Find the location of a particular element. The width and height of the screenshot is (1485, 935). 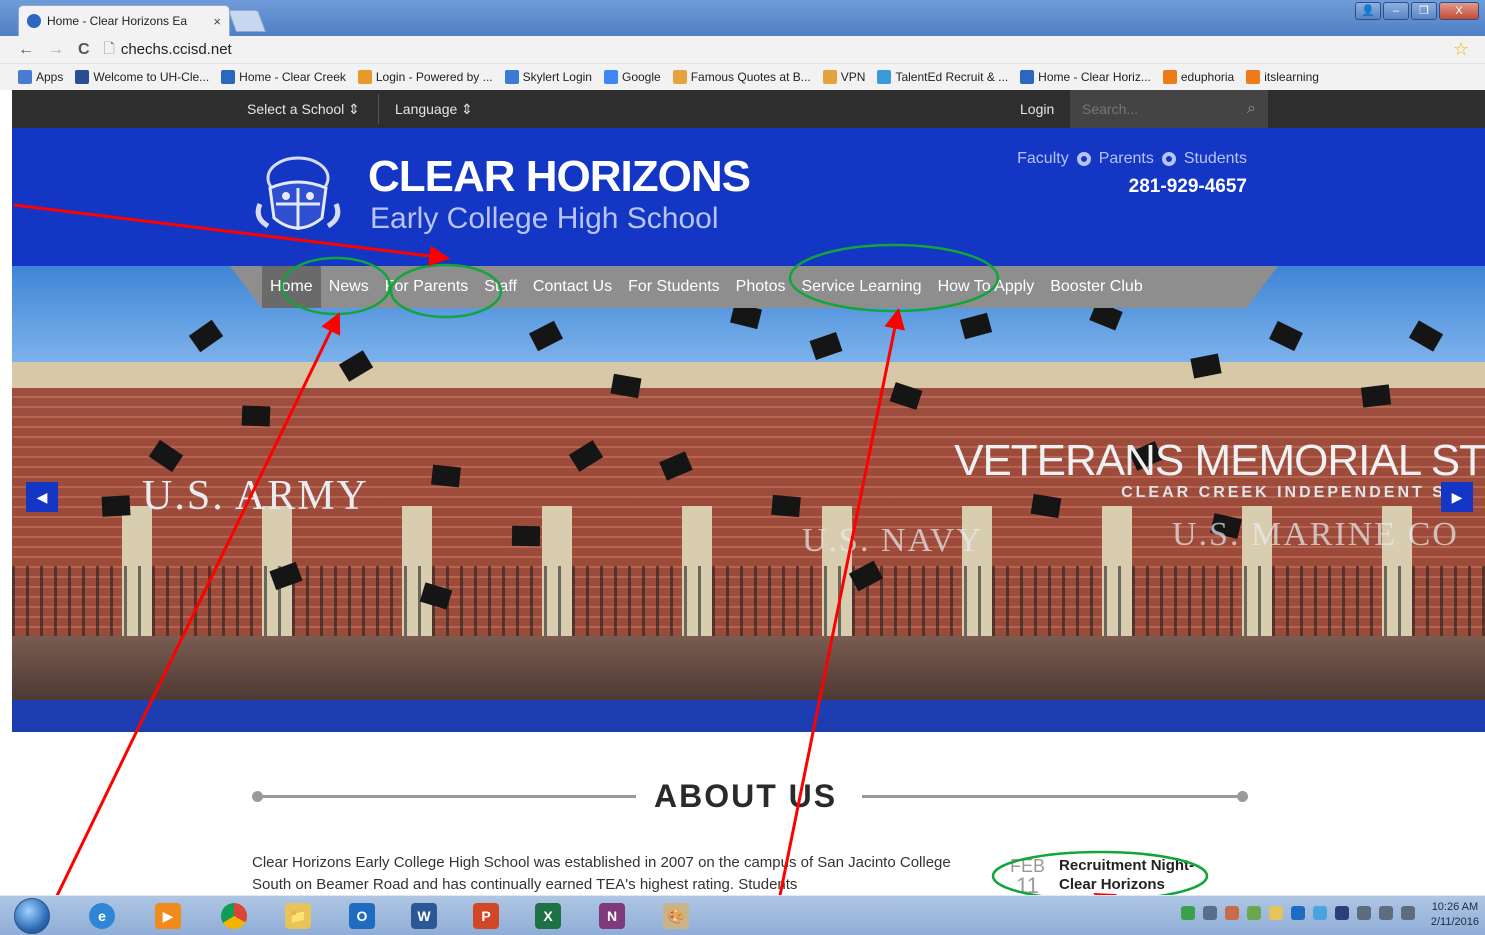

profile-button: 👤 is located at coordinates (1368, 11).